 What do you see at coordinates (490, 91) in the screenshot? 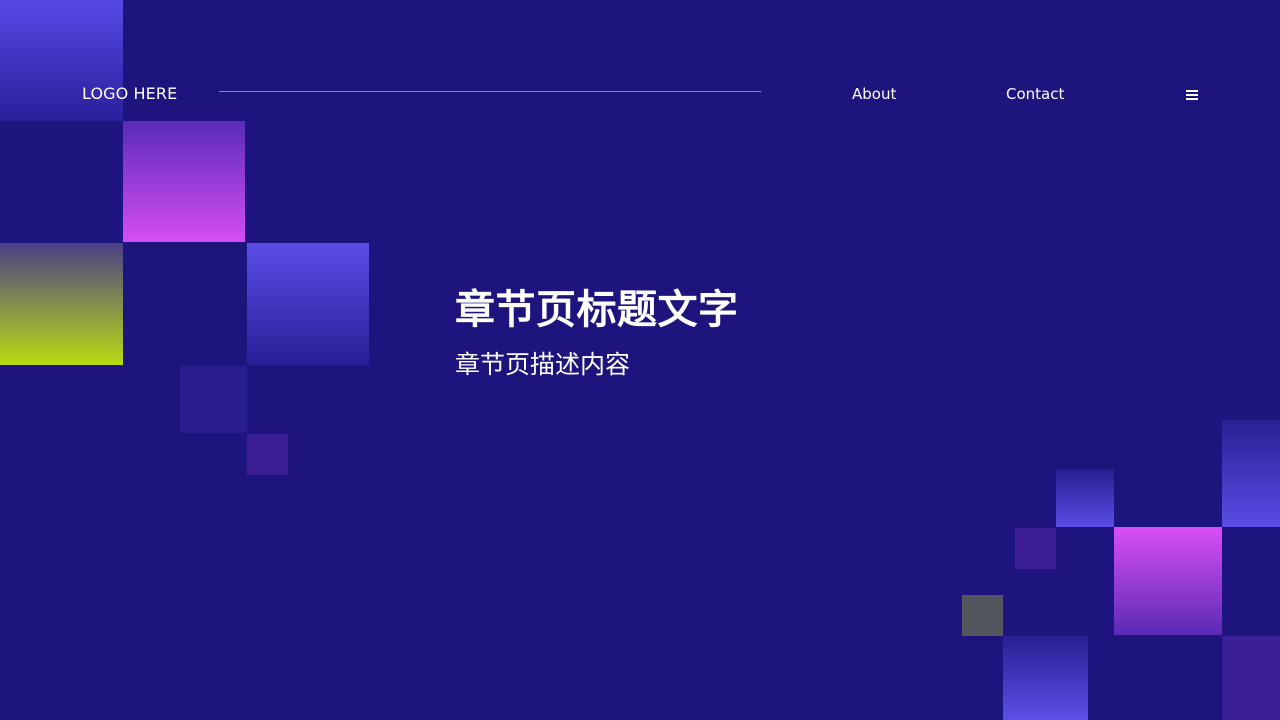
I see `header-divider` at bounding box center [490, 91].